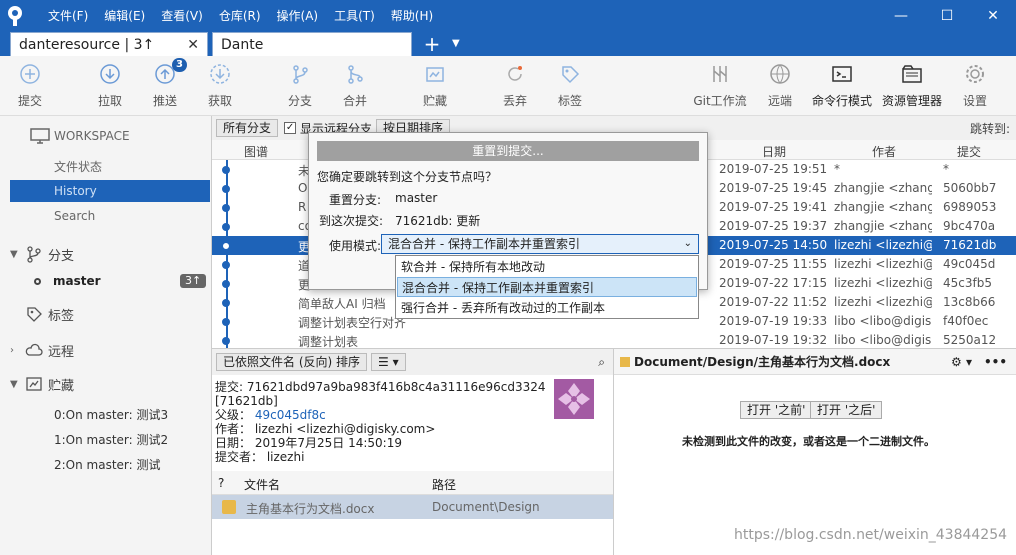  I want to click on commit-date: 2019-07-25 19:37, so click(773, 226).